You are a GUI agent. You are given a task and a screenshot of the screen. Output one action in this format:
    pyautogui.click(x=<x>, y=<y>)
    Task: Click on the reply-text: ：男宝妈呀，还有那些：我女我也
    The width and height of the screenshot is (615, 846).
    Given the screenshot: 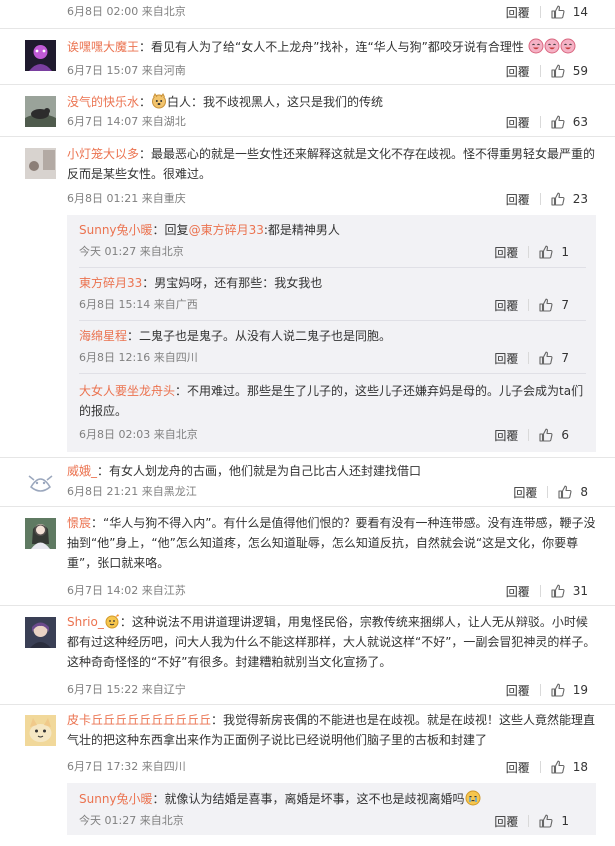 What is the action you would take?
    pyautogui.click(x=232, y=283)
    